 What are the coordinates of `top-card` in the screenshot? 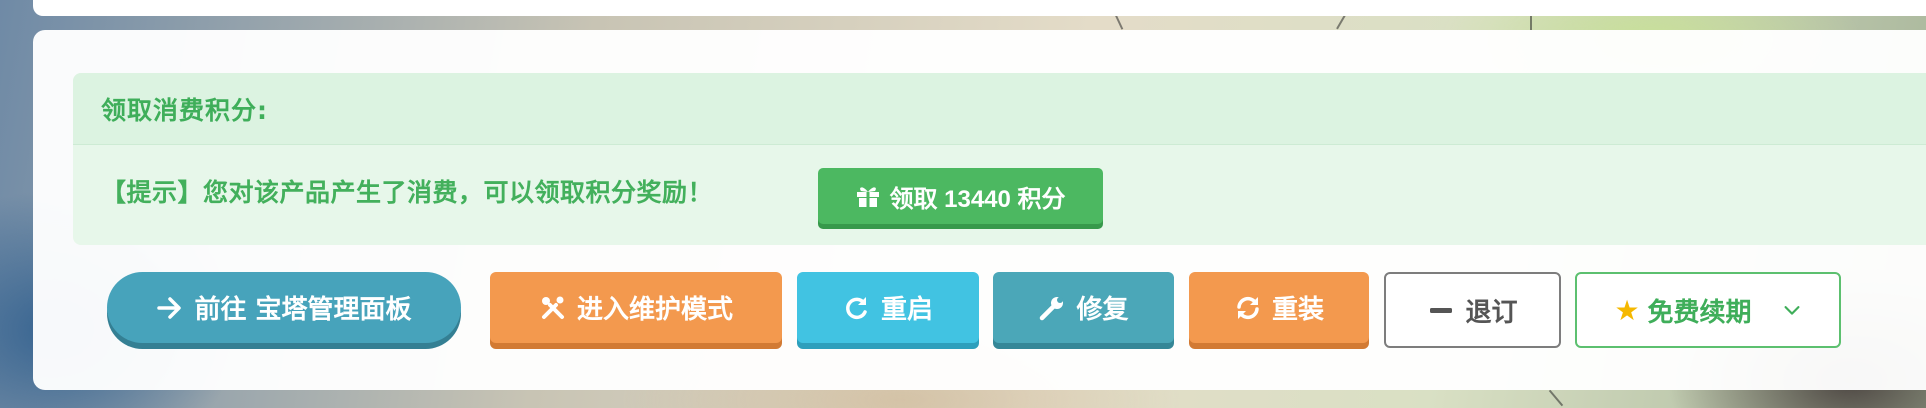 It's located at (979, 8).